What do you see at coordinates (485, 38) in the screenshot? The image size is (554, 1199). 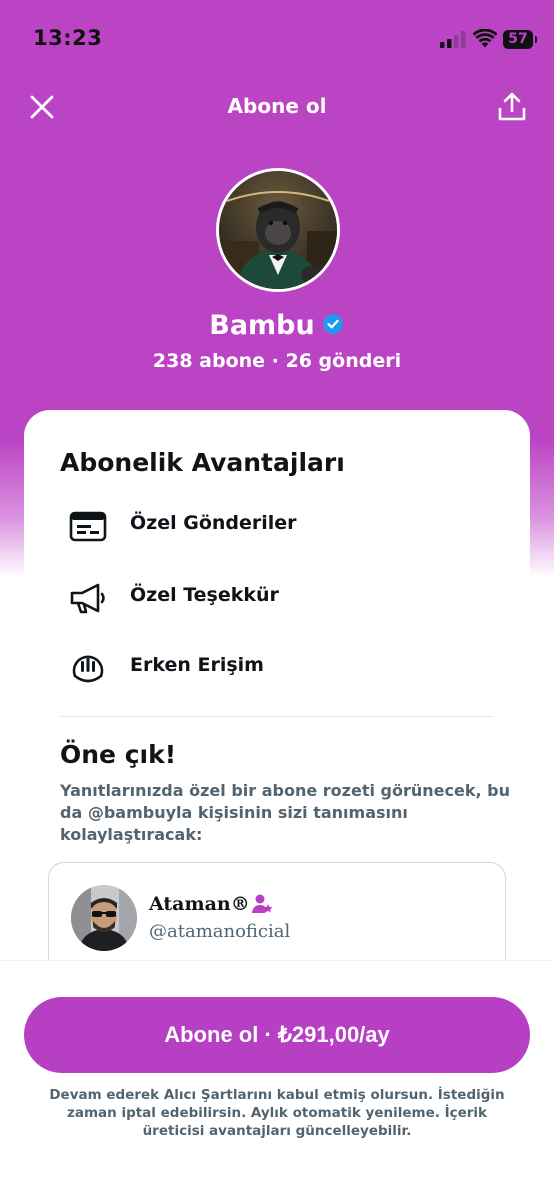 I see `wifi-icon` at bounding box center [485, 38].